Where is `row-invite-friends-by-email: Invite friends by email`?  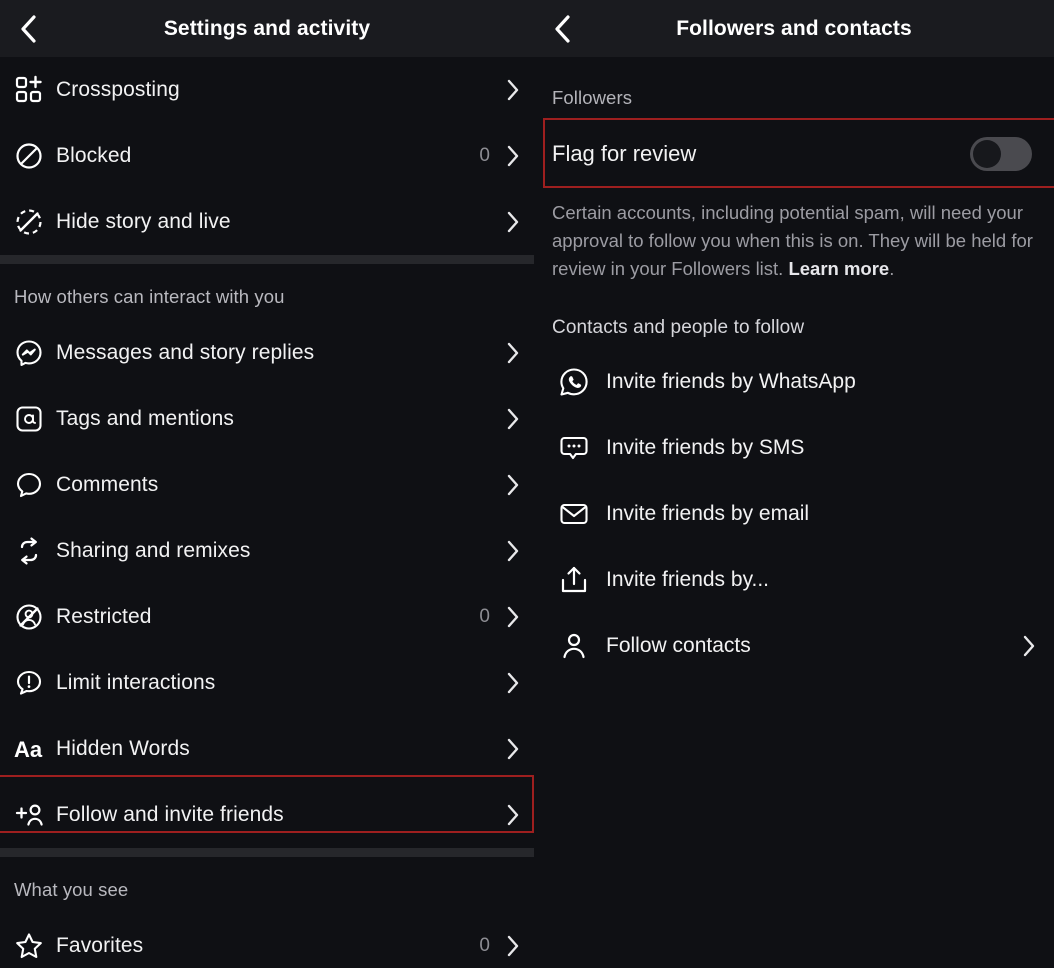
row-invite-friends-by-email: Invite friends by email is located at coordinates (794, 514).